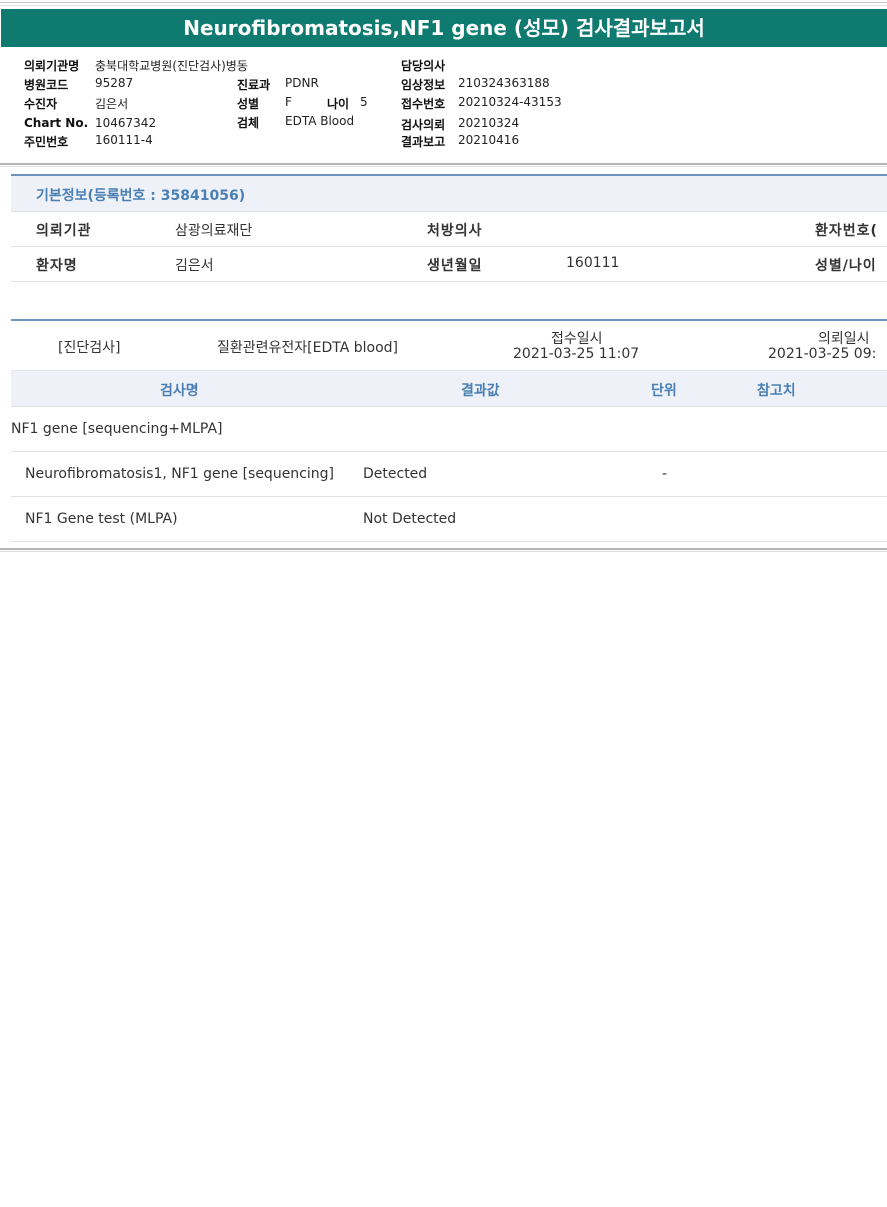 The image size is (887, 1207). I want to click on col-header-test-name: 검사명, so click(179, 391).